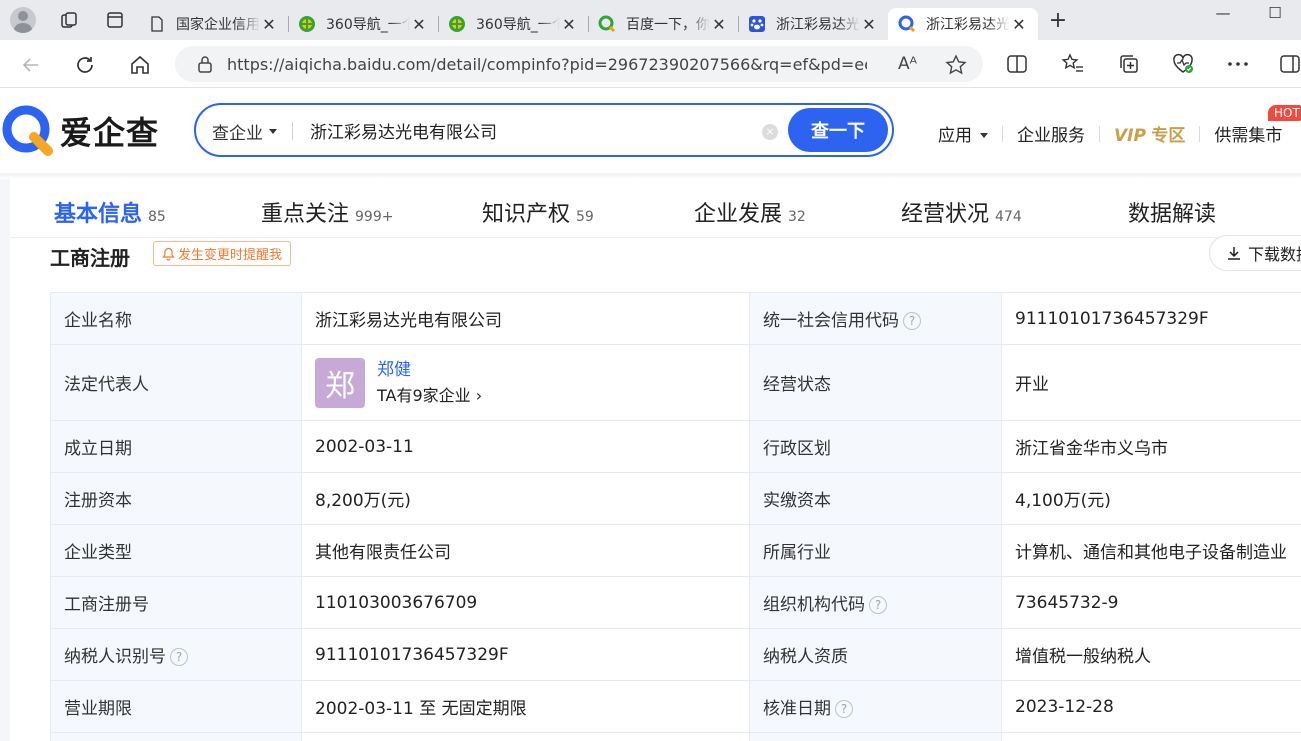 The image size is (1301, 741). Describe the element at coordinates (340, 382) in the screenshot. I see `legal-rep-avatar: 郑` at that location.